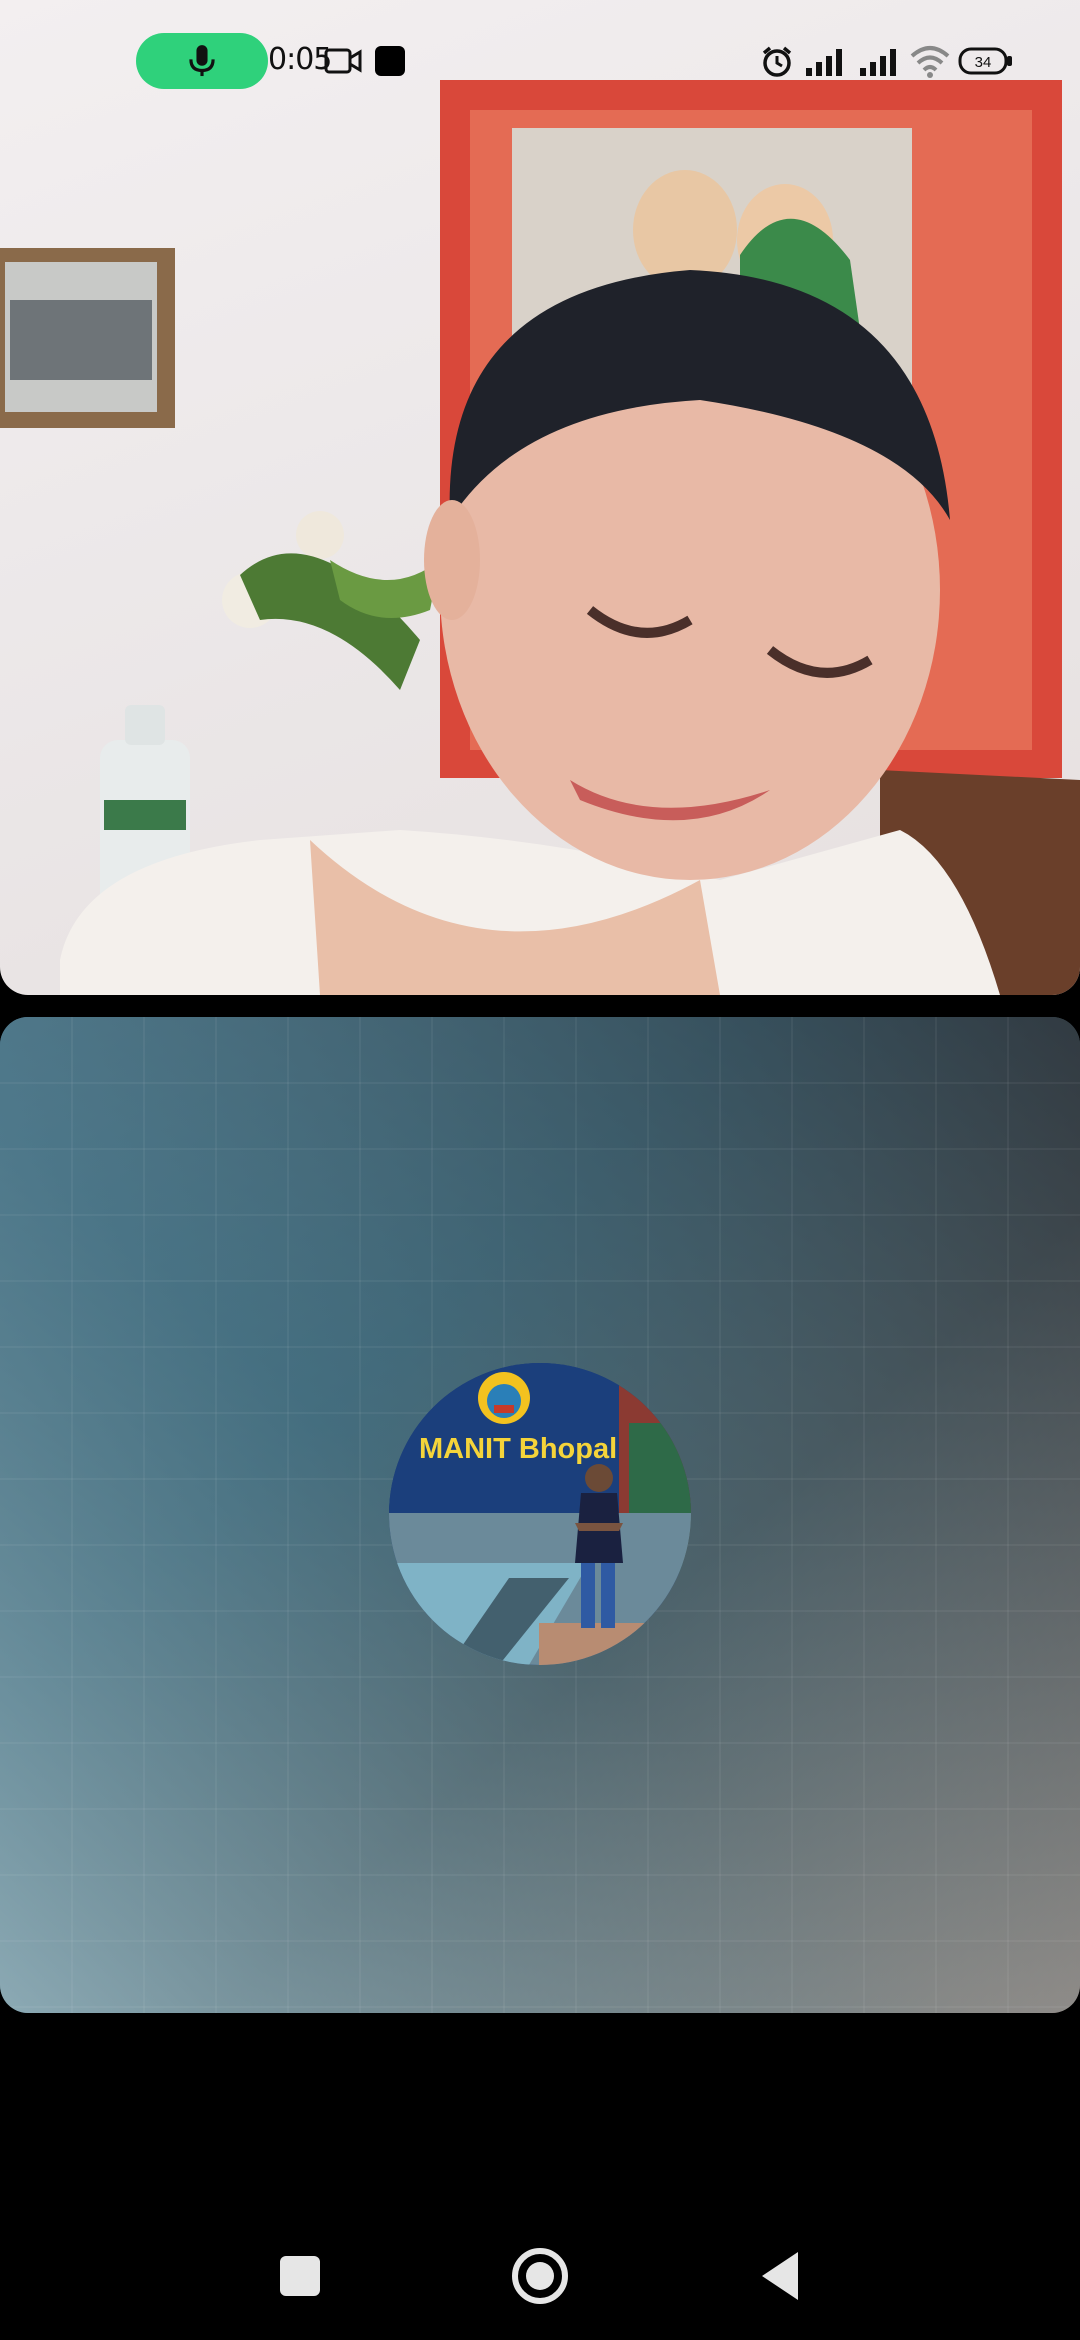  I want to click on avatar-caption: MANIT Bhopal, so click(518, 1449).